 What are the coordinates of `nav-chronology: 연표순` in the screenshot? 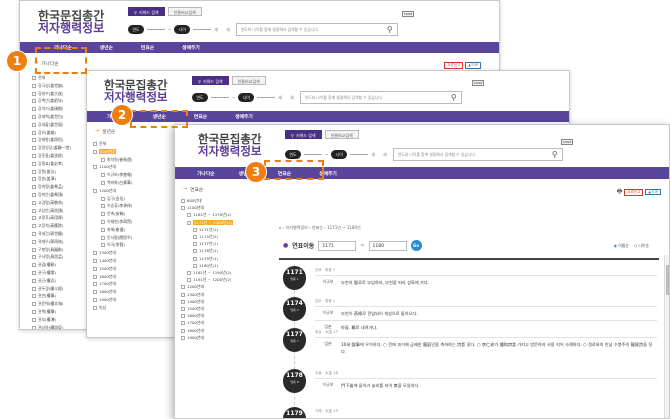 It's located at (147, 47).